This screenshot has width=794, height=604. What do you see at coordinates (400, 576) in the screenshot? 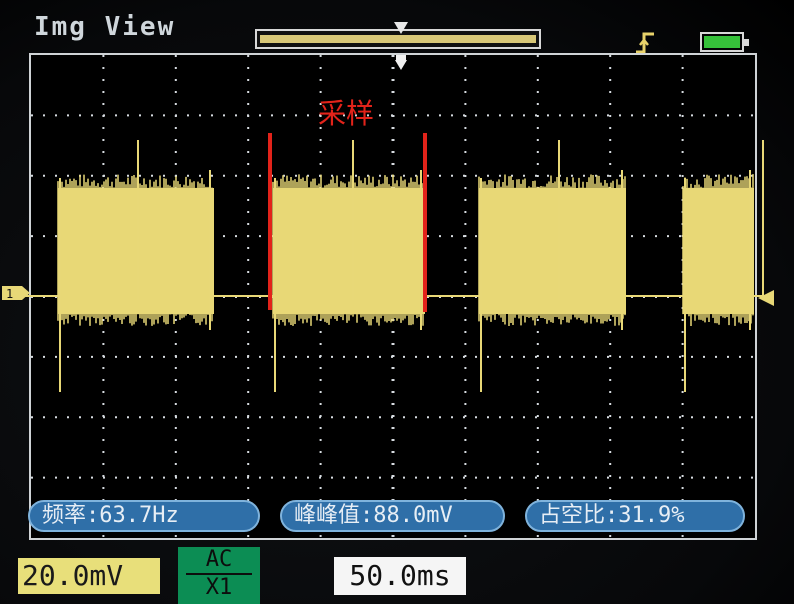
I see `time-per-div-setting: 50.0ms` at bounding box center [400, 576].